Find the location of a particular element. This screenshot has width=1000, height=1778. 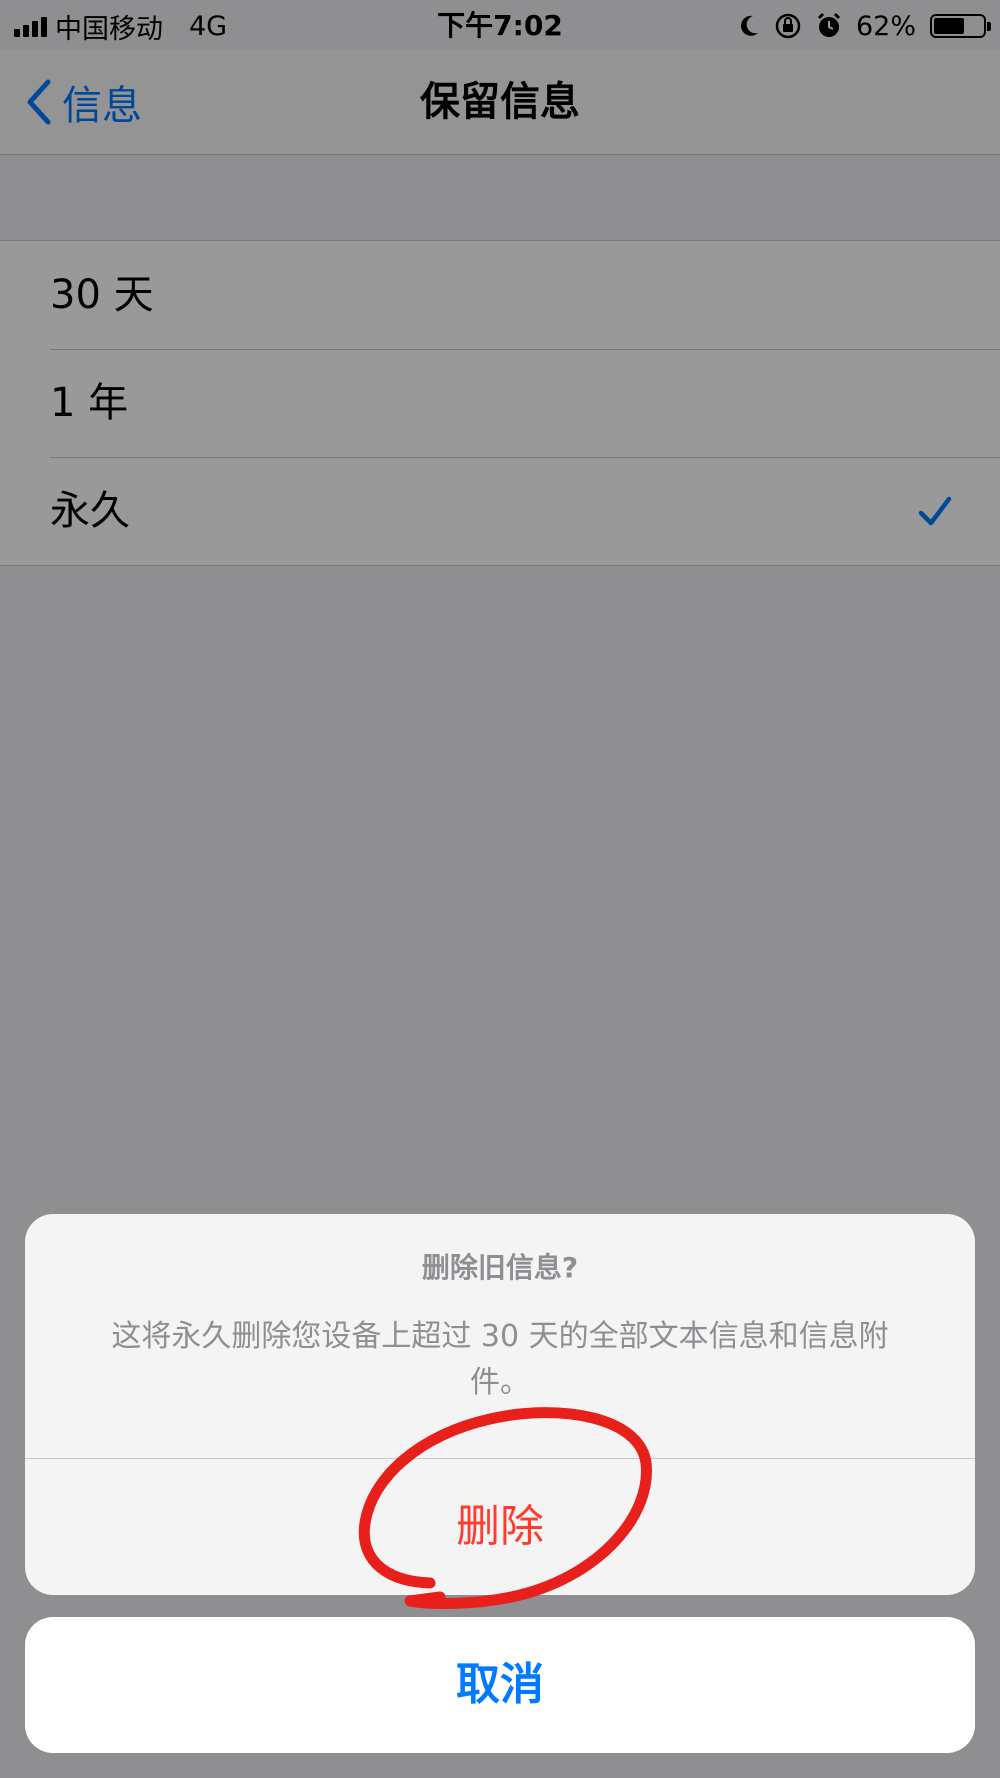

baidu-watermark: Baidu经验 jingyan.baidu.com is located at coordinates (870, 1715).